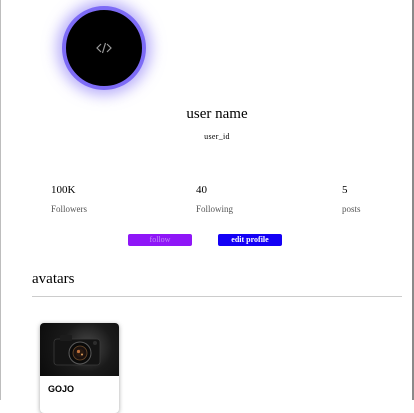 Image resolution: width=414 pixels, height=413 pixels. I want to click on stat-following-label: Following, so click(215, 209).